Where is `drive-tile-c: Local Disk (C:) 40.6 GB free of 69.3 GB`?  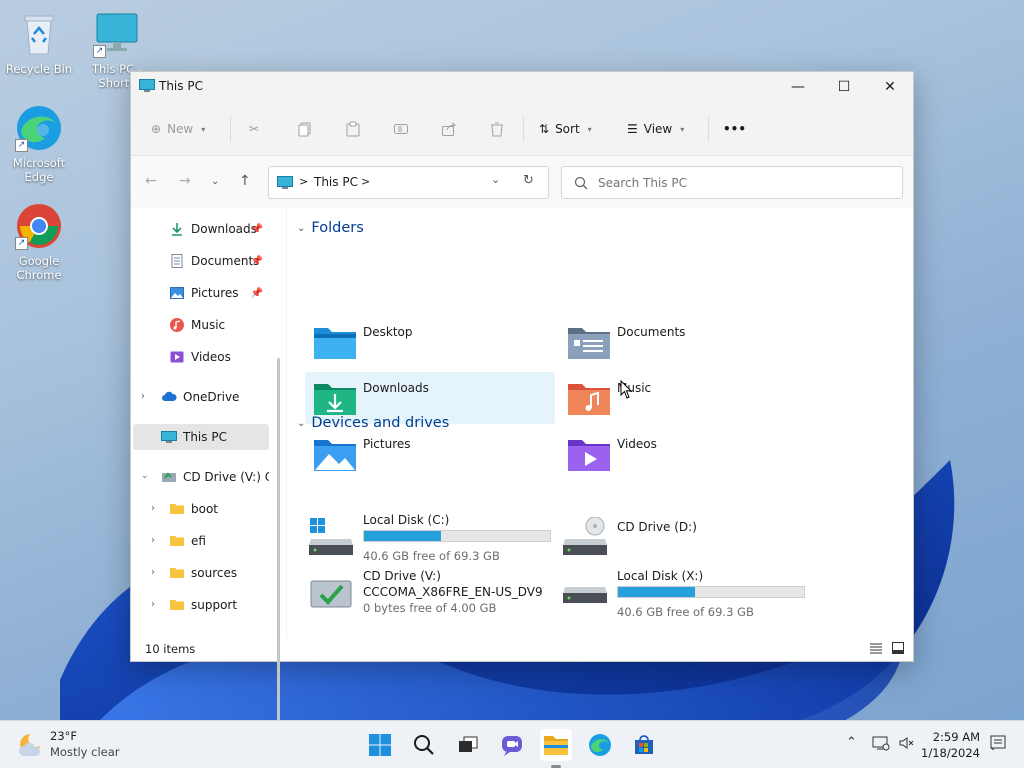
drive-tile-c: Local Disk (C:) 40.6 GB free of 69.3 GB is located at coordinates (430, 541).